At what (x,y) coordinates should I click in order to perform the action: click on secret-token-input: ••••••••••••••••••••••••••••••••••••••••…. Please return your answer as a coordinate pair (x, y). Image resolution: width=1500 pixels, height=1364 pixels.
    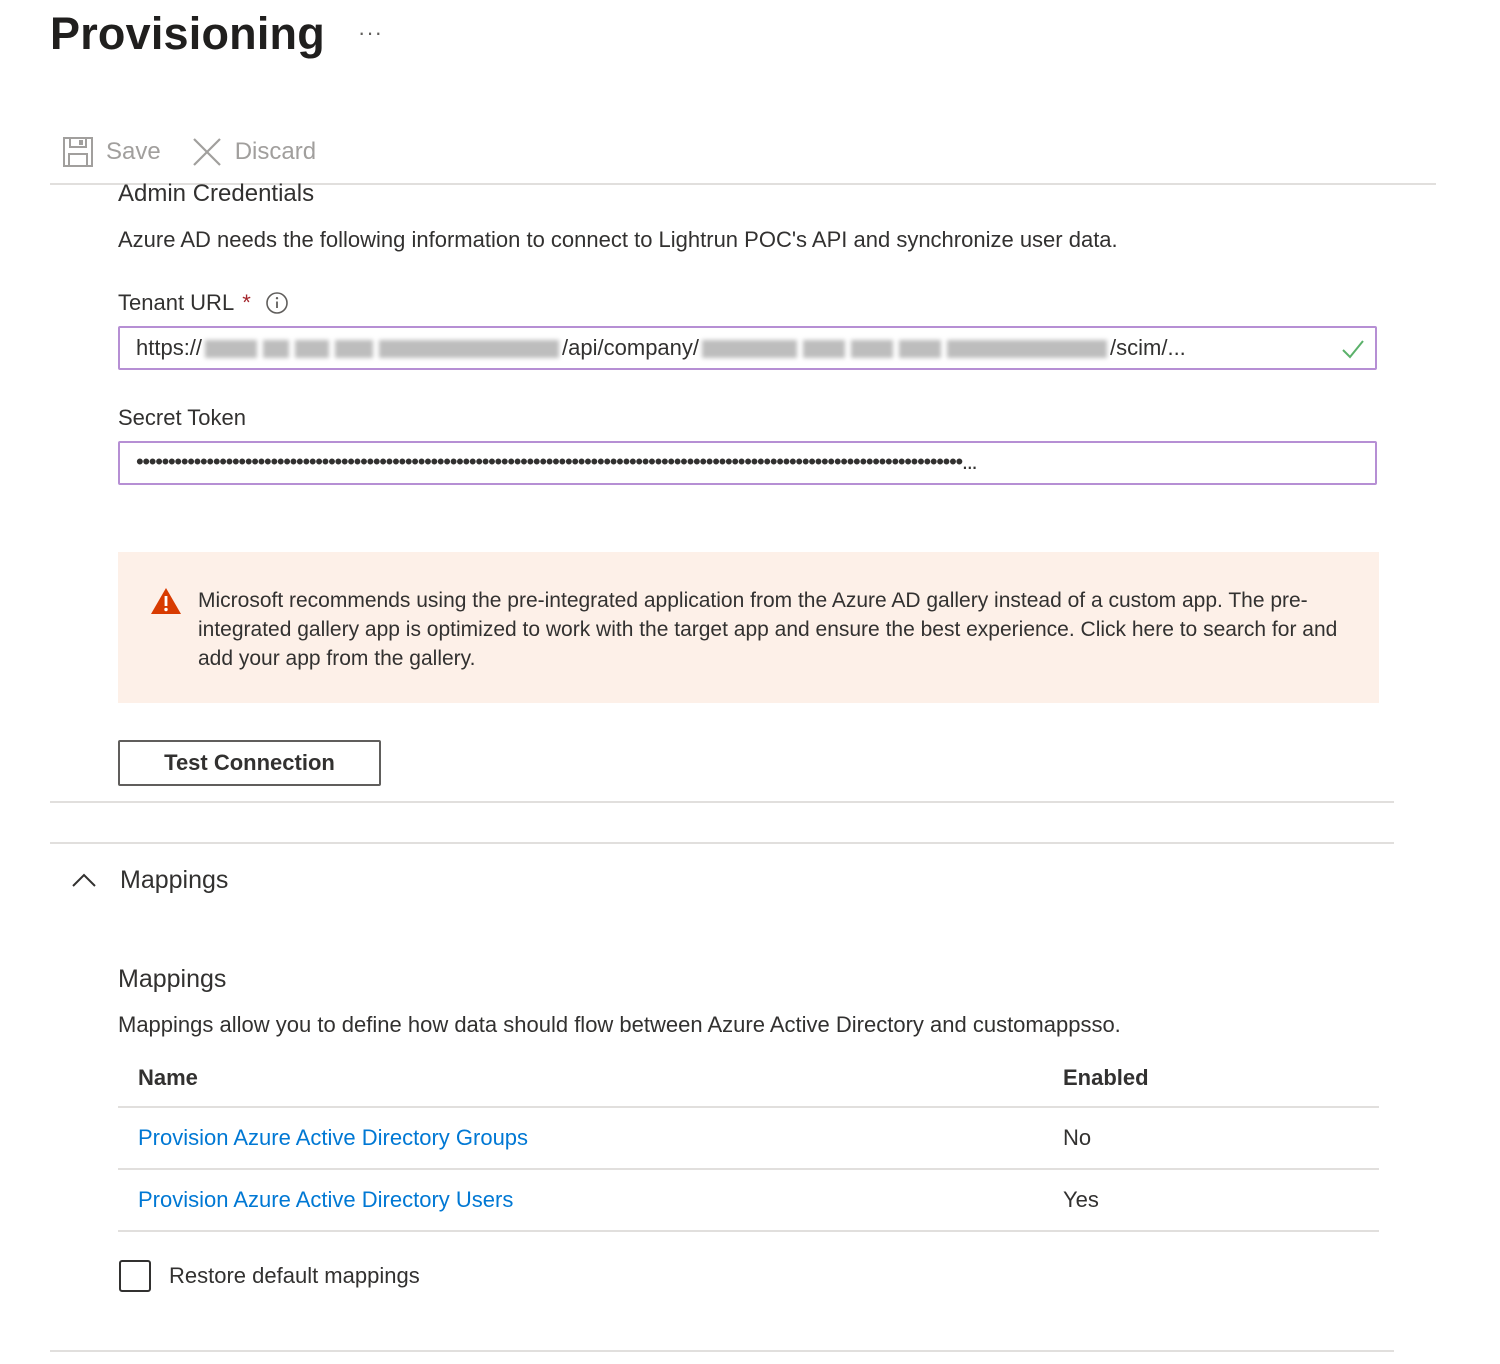
    Looking at the image, I should click on (747, 463).